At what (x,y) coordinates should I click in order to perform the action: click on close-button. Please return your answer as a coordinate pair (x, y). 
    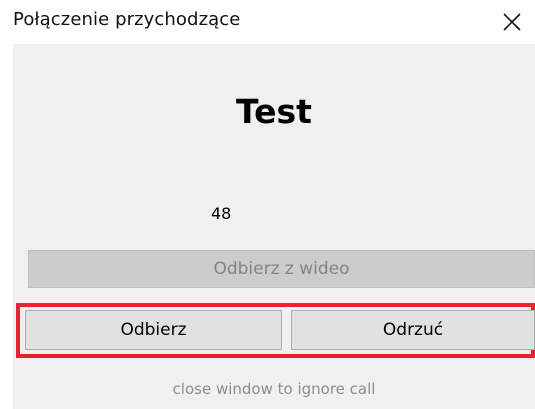
    Looking at the image, I should click on (512, 22).